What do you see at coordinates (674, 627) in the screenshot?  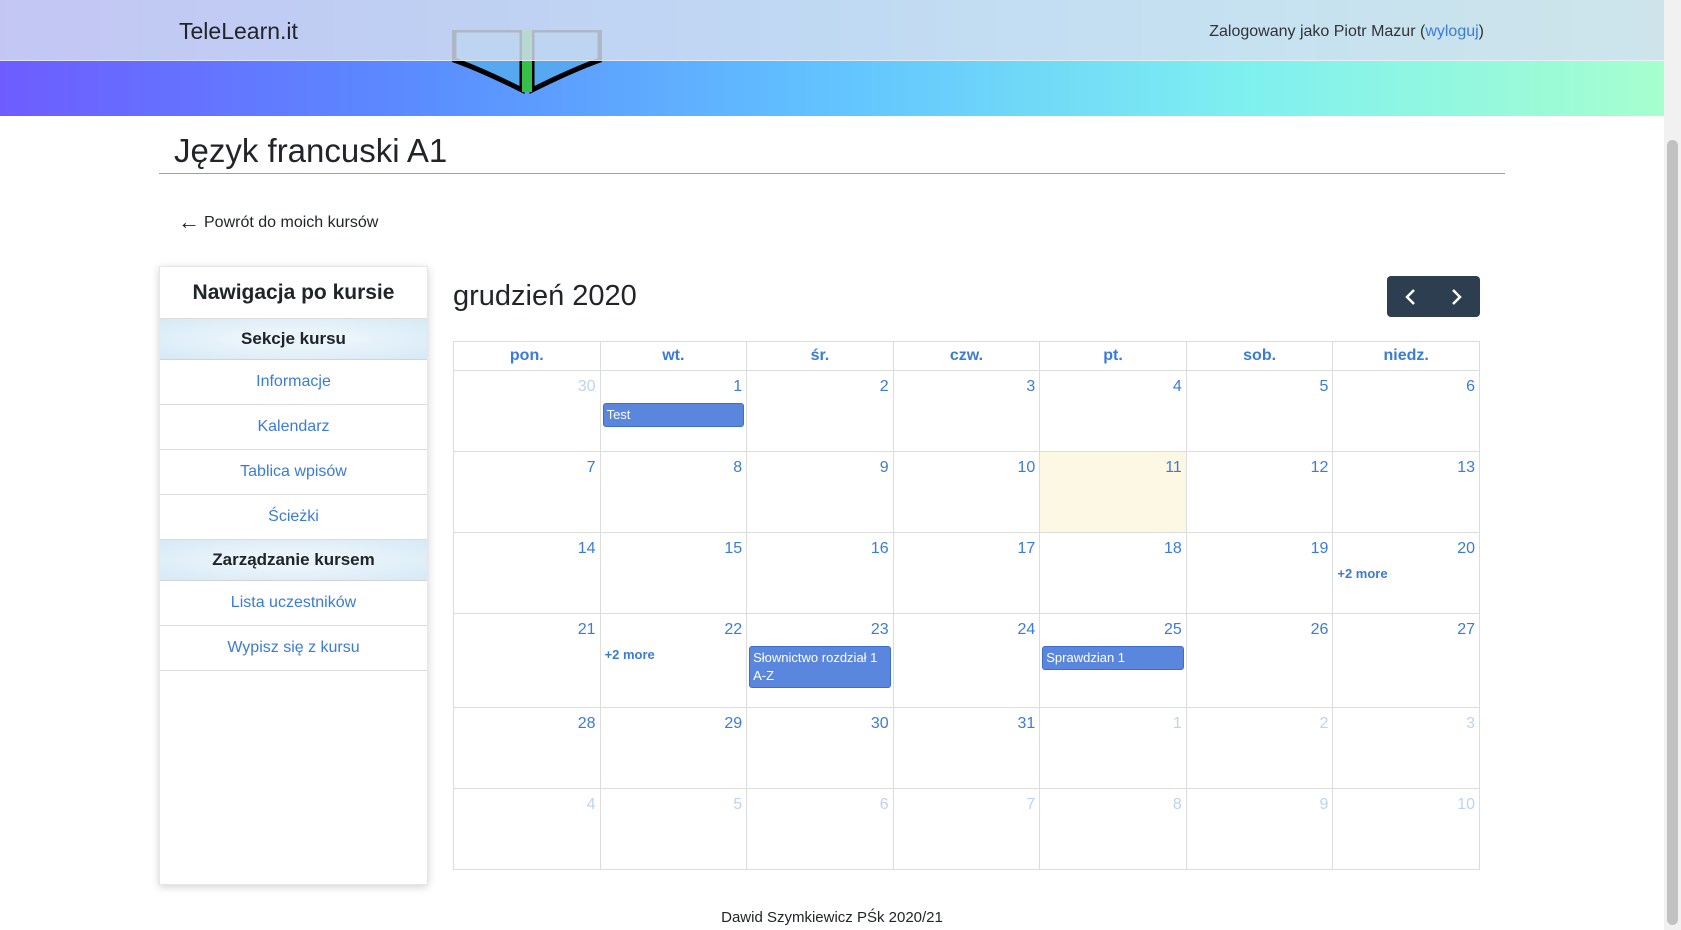 I see `day-number: 22` at bounding box center [674, 627].